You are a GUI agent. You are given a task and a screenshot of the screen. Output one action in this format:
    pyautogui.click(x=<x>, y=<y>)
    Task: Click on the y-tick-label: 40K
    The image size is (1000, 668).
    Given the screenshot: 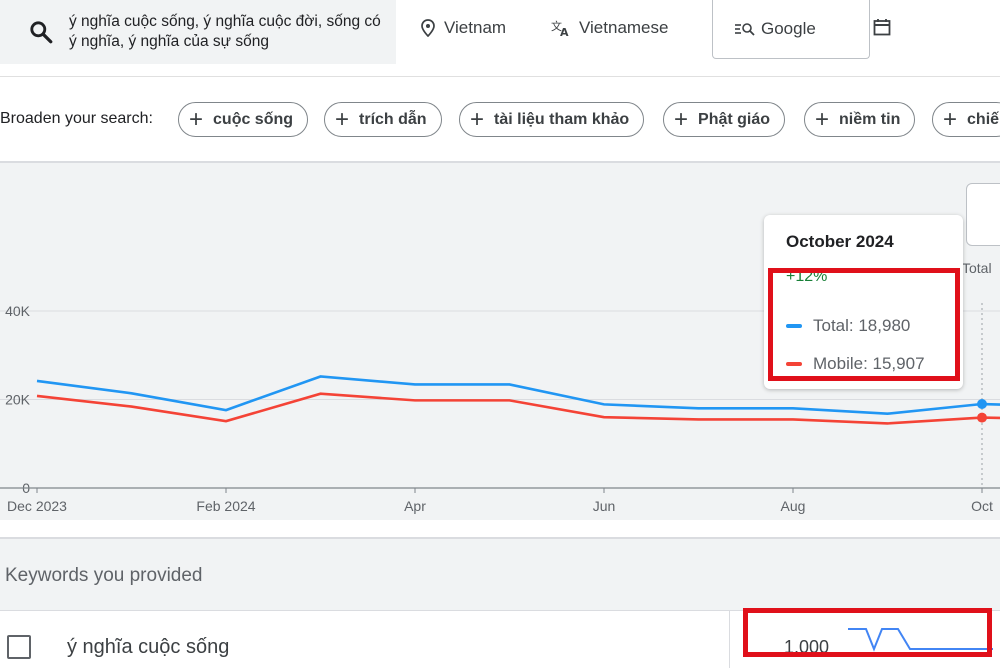 What is the action you would take?
    pyautogui.click(x=18, y=311)
    